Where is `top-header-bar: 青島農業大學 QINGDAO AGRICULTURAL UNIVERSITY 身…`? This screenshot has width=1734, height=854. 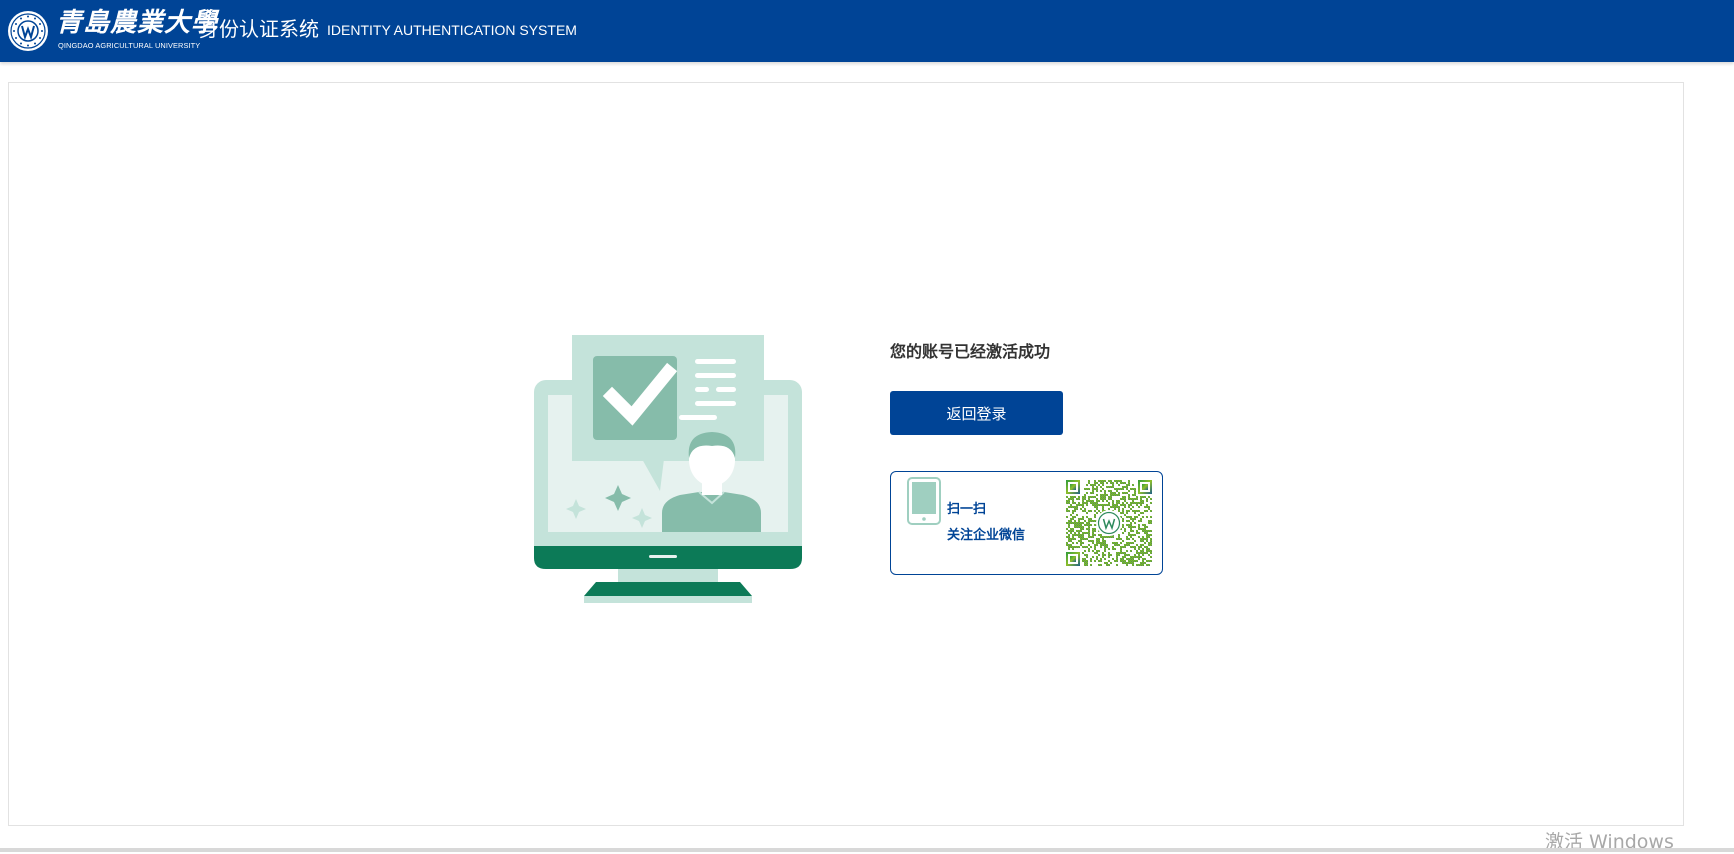 top-header-bar: 青島農業大學 QINGDAO AGRICULTURAL UNIVERSITY 身… is located at coordinates (867, 31).